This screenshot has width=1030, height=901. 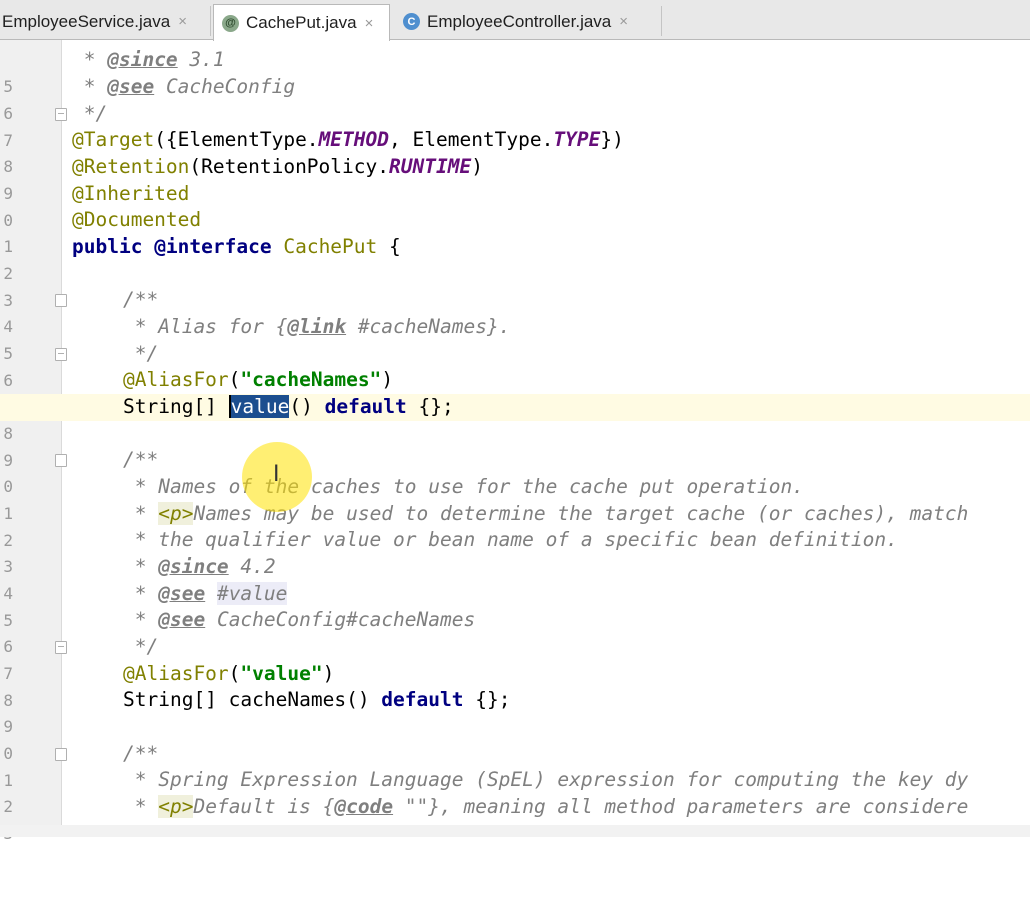 I want to click on tab-label: CachePut.java, so click(x=301, y=22).